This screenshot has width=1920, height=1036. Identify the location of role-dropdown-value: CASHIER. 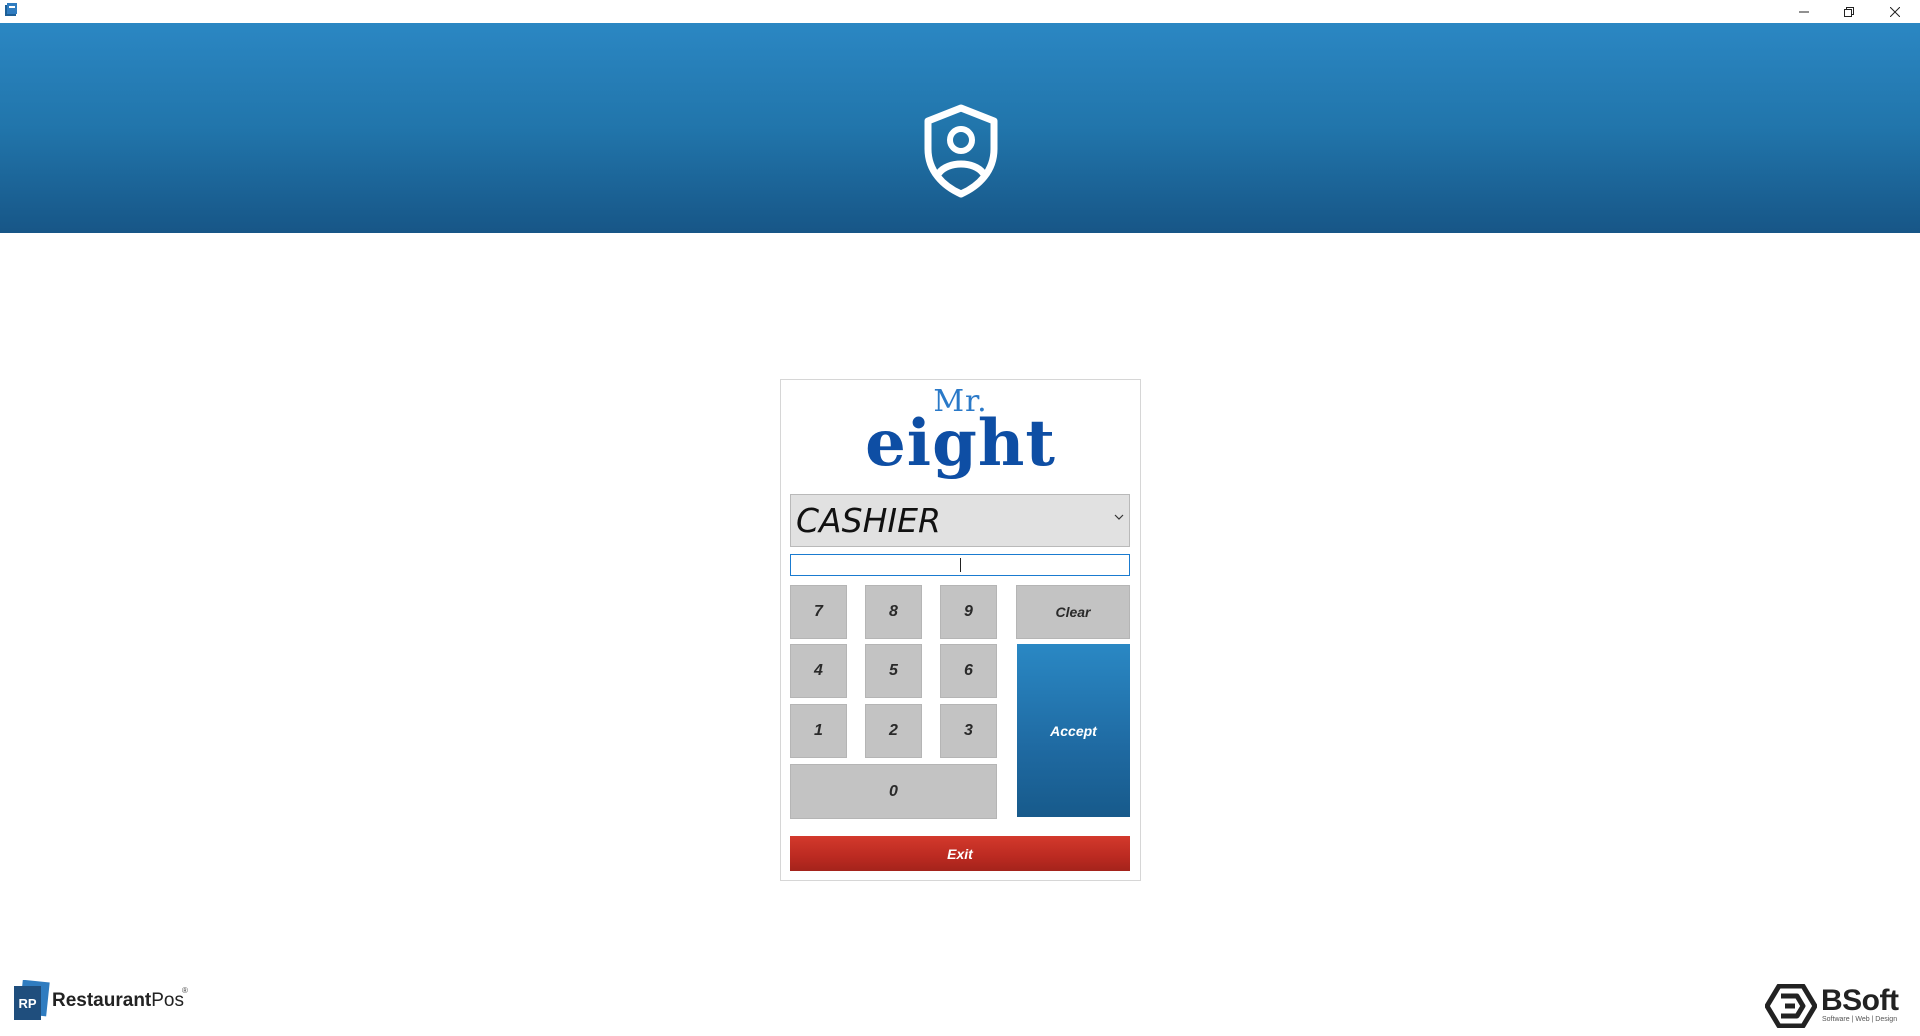
(868, 520).